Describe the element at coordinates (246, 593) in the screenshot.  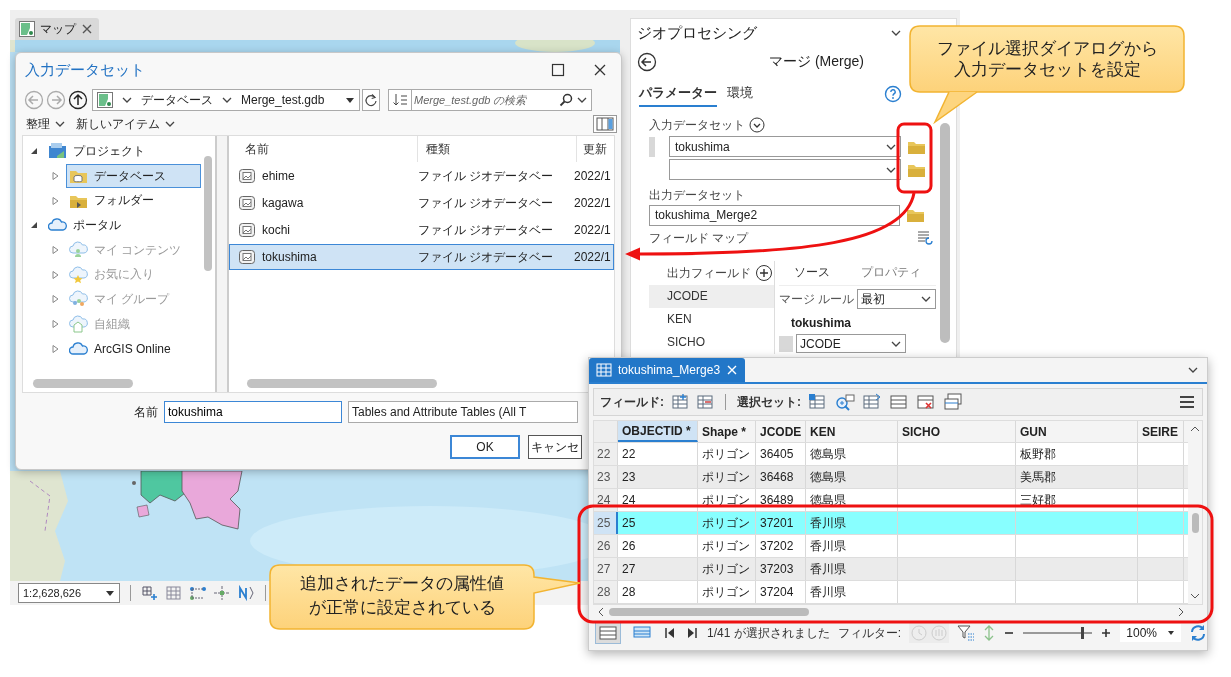
I see `north-arrow-icon` at that location.